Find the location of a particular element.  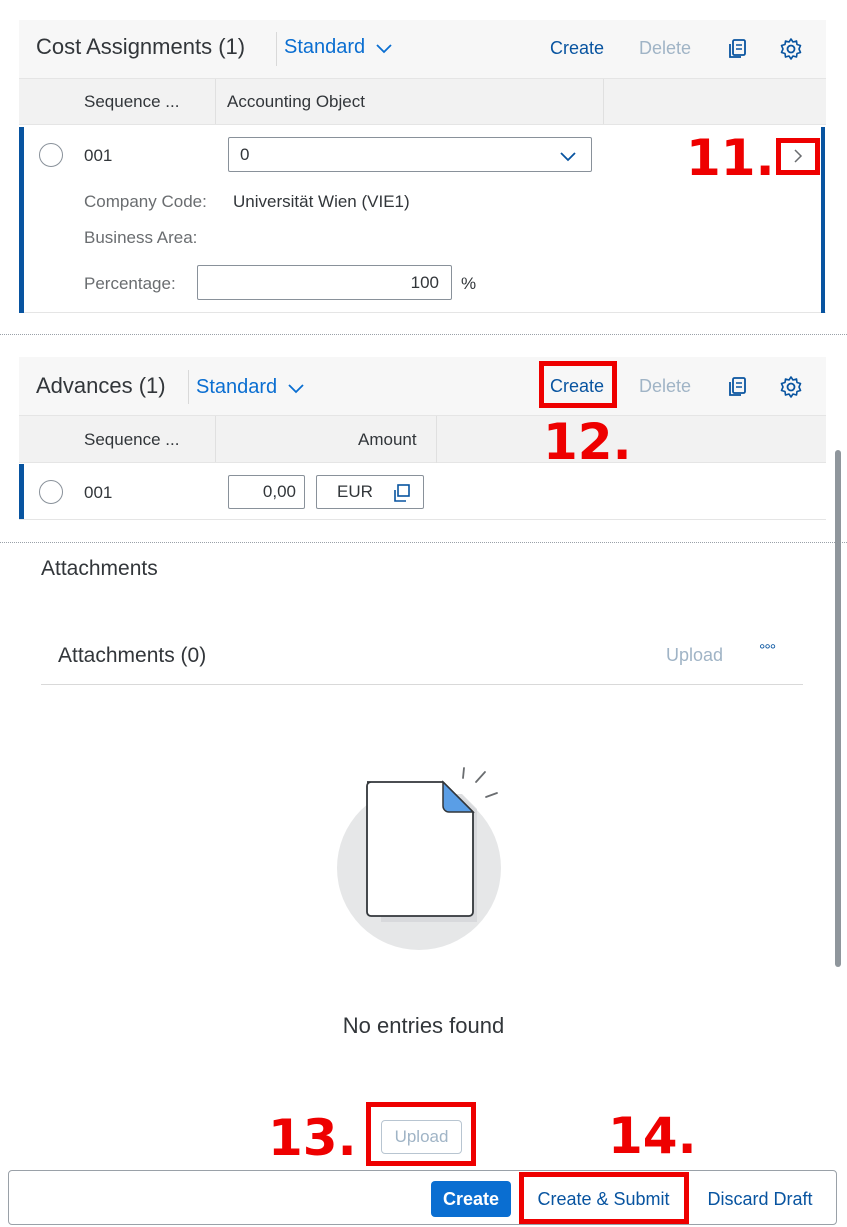

accounting-object-value: 0 is located at coordinates (245, 154).